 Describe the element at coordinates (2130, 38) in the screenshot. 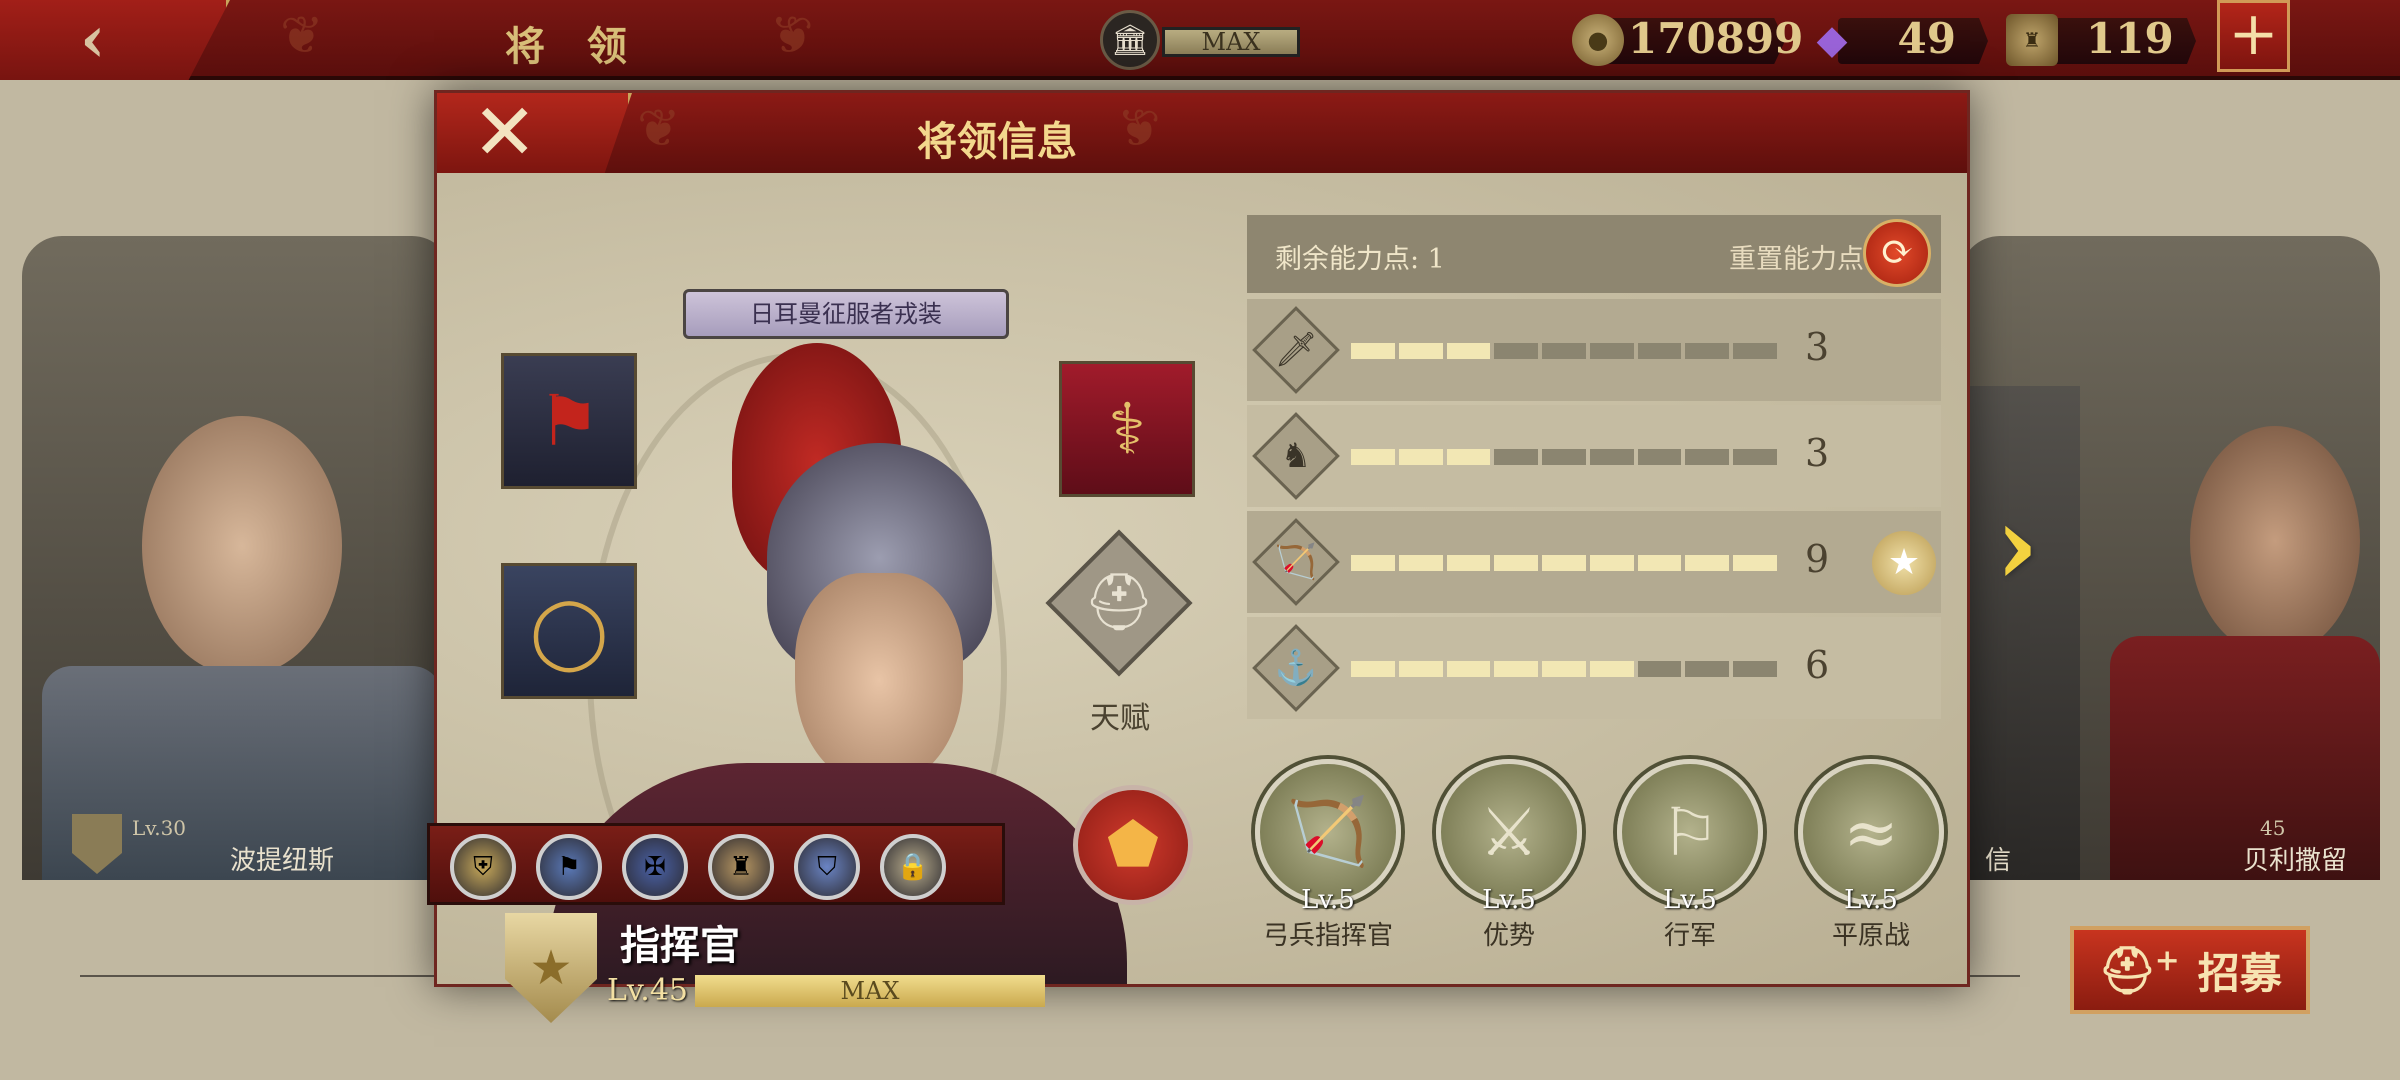

I see `spqr-value: 119` at that location.